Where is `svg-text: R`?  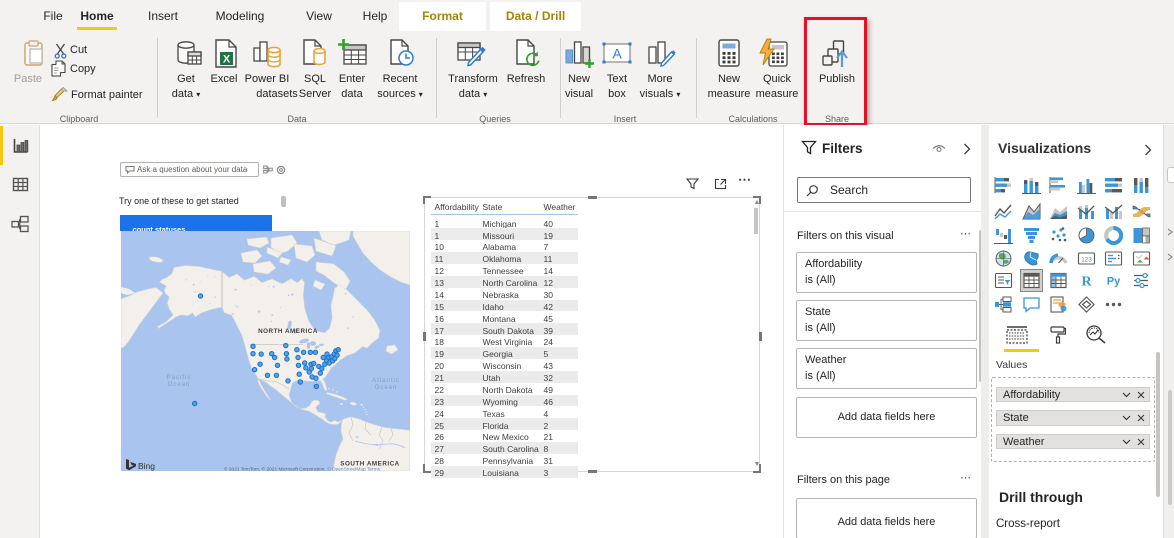
svg-text: R is located at coordinates (1086, 282).